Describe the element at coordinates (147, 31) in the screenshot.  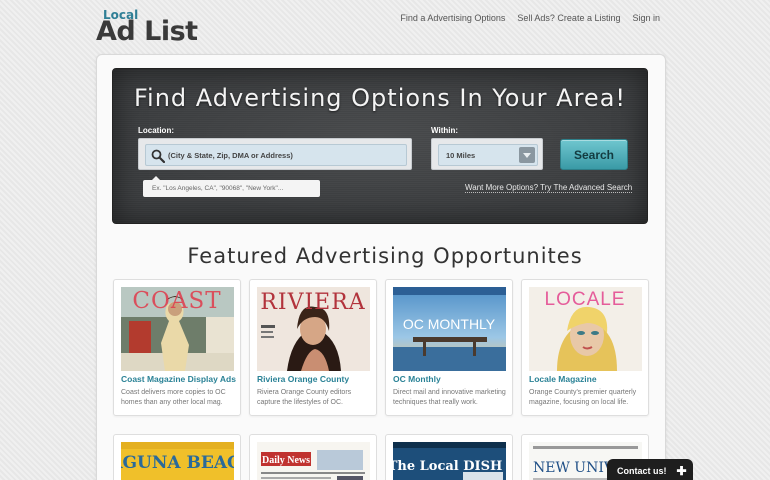
I see `logo-big-text: Ad List` at that location.